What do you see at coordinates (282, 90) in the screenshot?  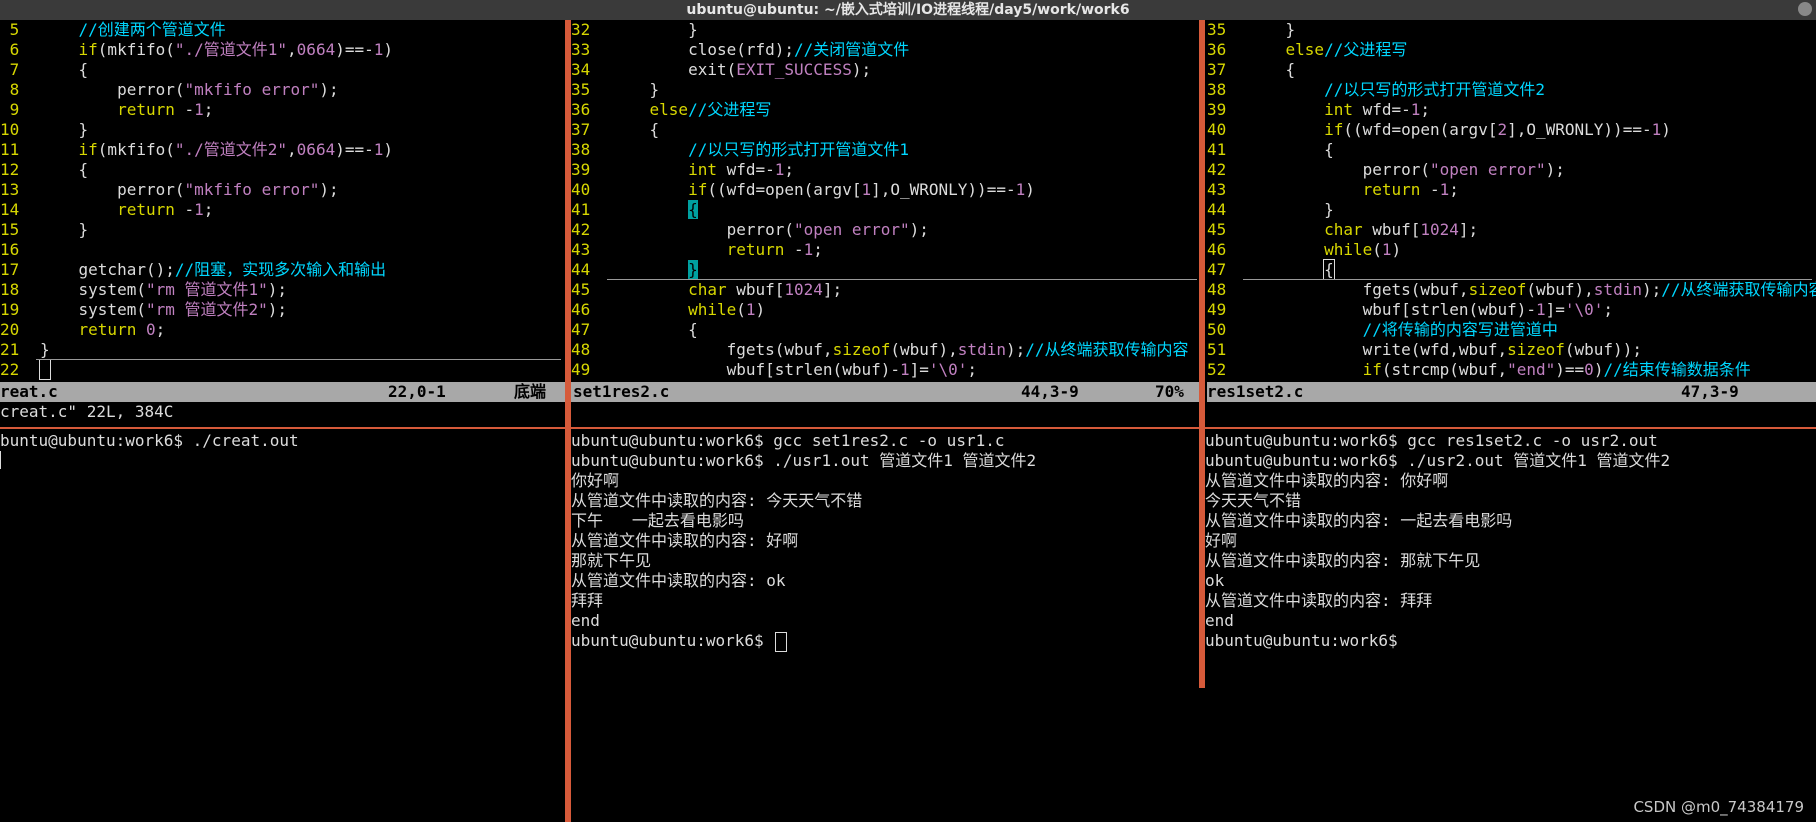 I see `code-line: 8 perror("mkfifo error");` at bounding box center [282, 90].